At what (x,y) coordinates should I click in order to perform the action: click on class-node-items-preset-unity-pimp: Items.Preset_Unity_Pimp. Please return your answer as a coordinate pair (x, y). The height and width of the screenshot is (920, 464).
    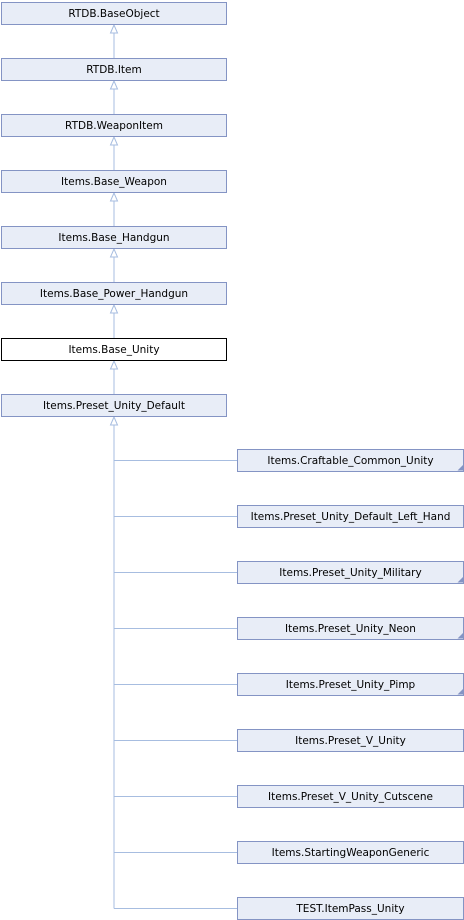
    Looking at the image, I should click on (350, 684).